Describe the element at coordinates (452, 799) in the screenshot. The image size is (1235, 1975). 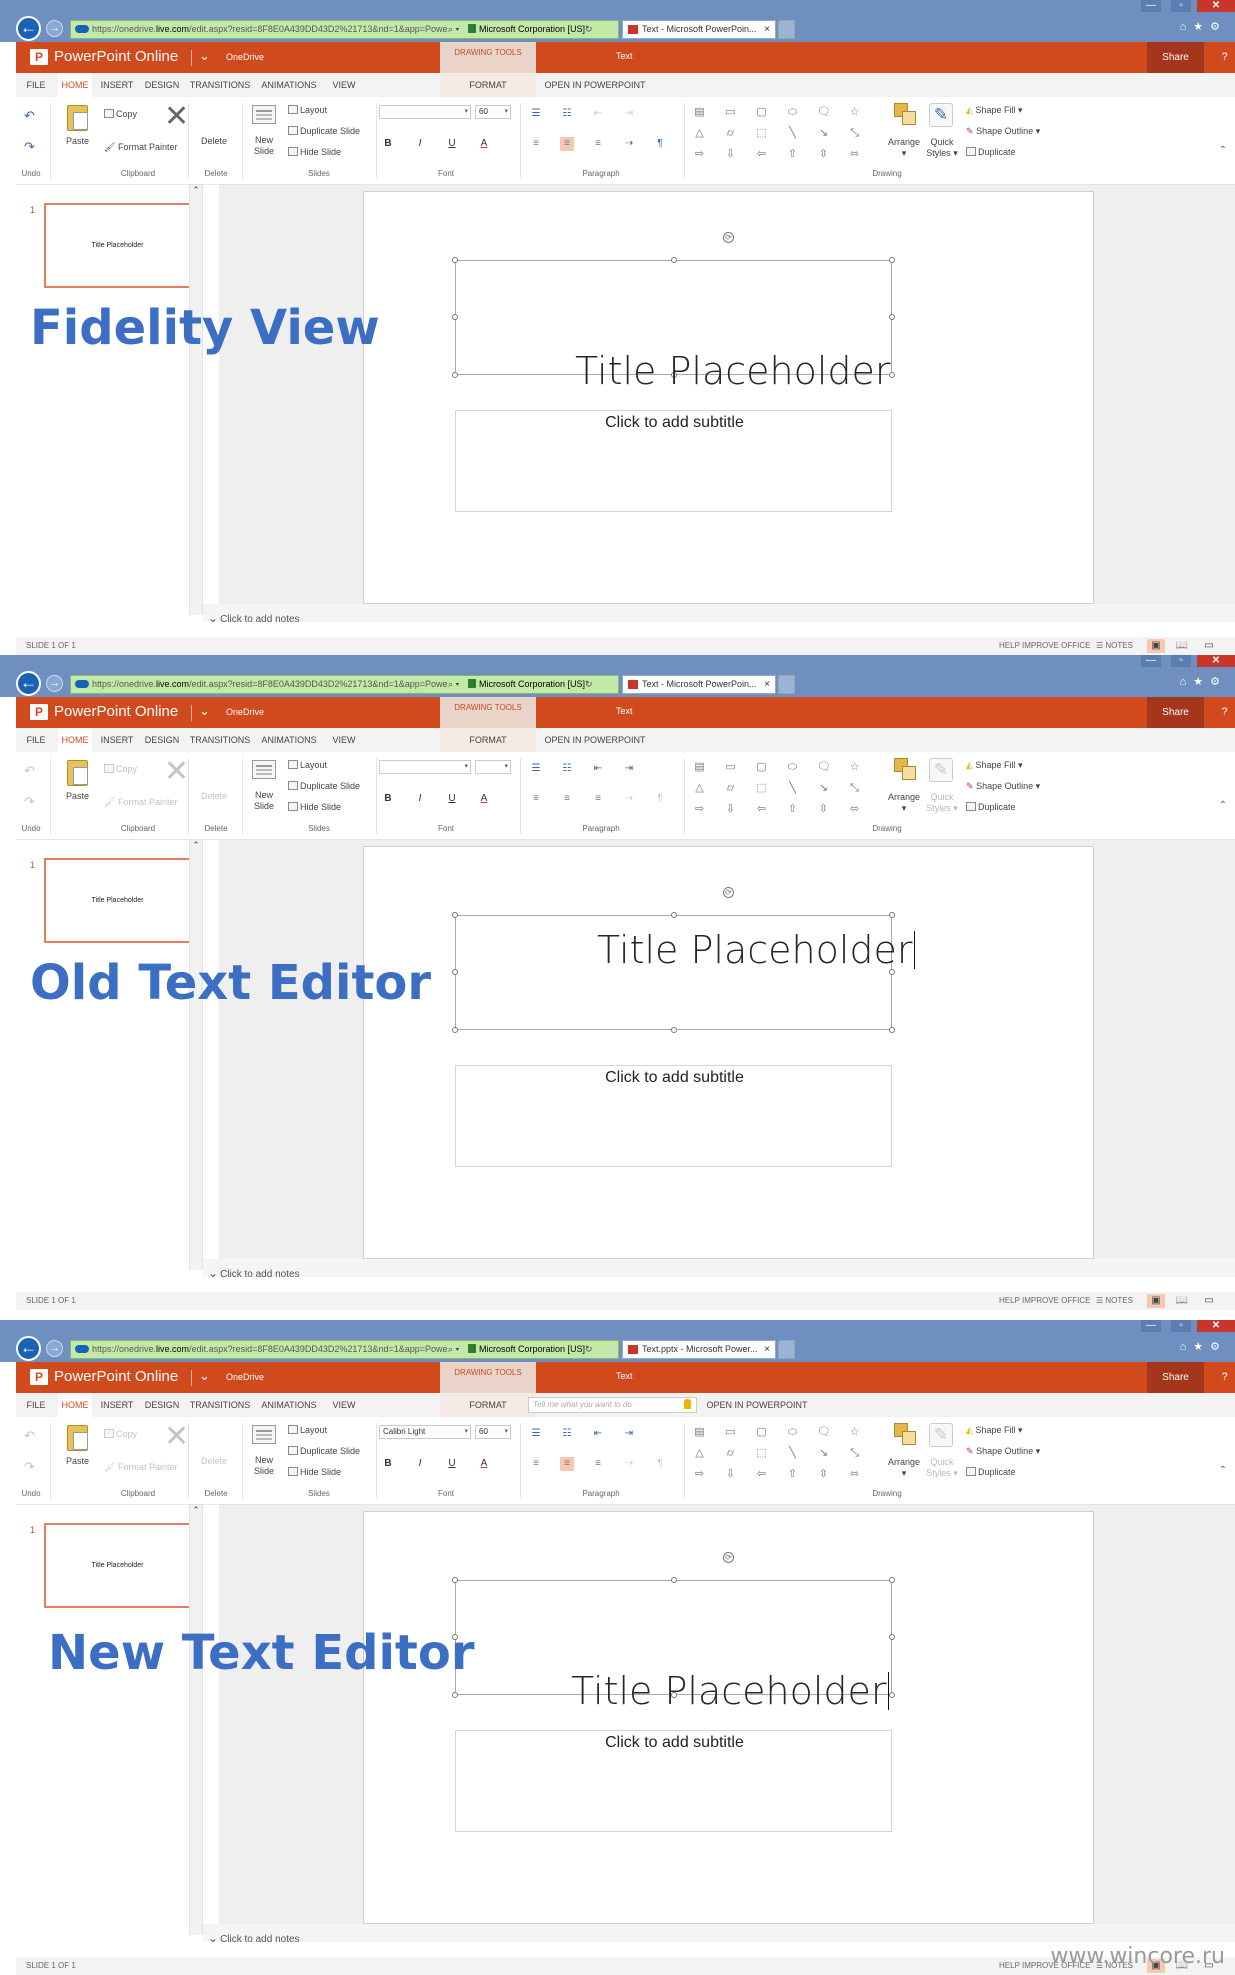
I see `underline-button: U` at that location.